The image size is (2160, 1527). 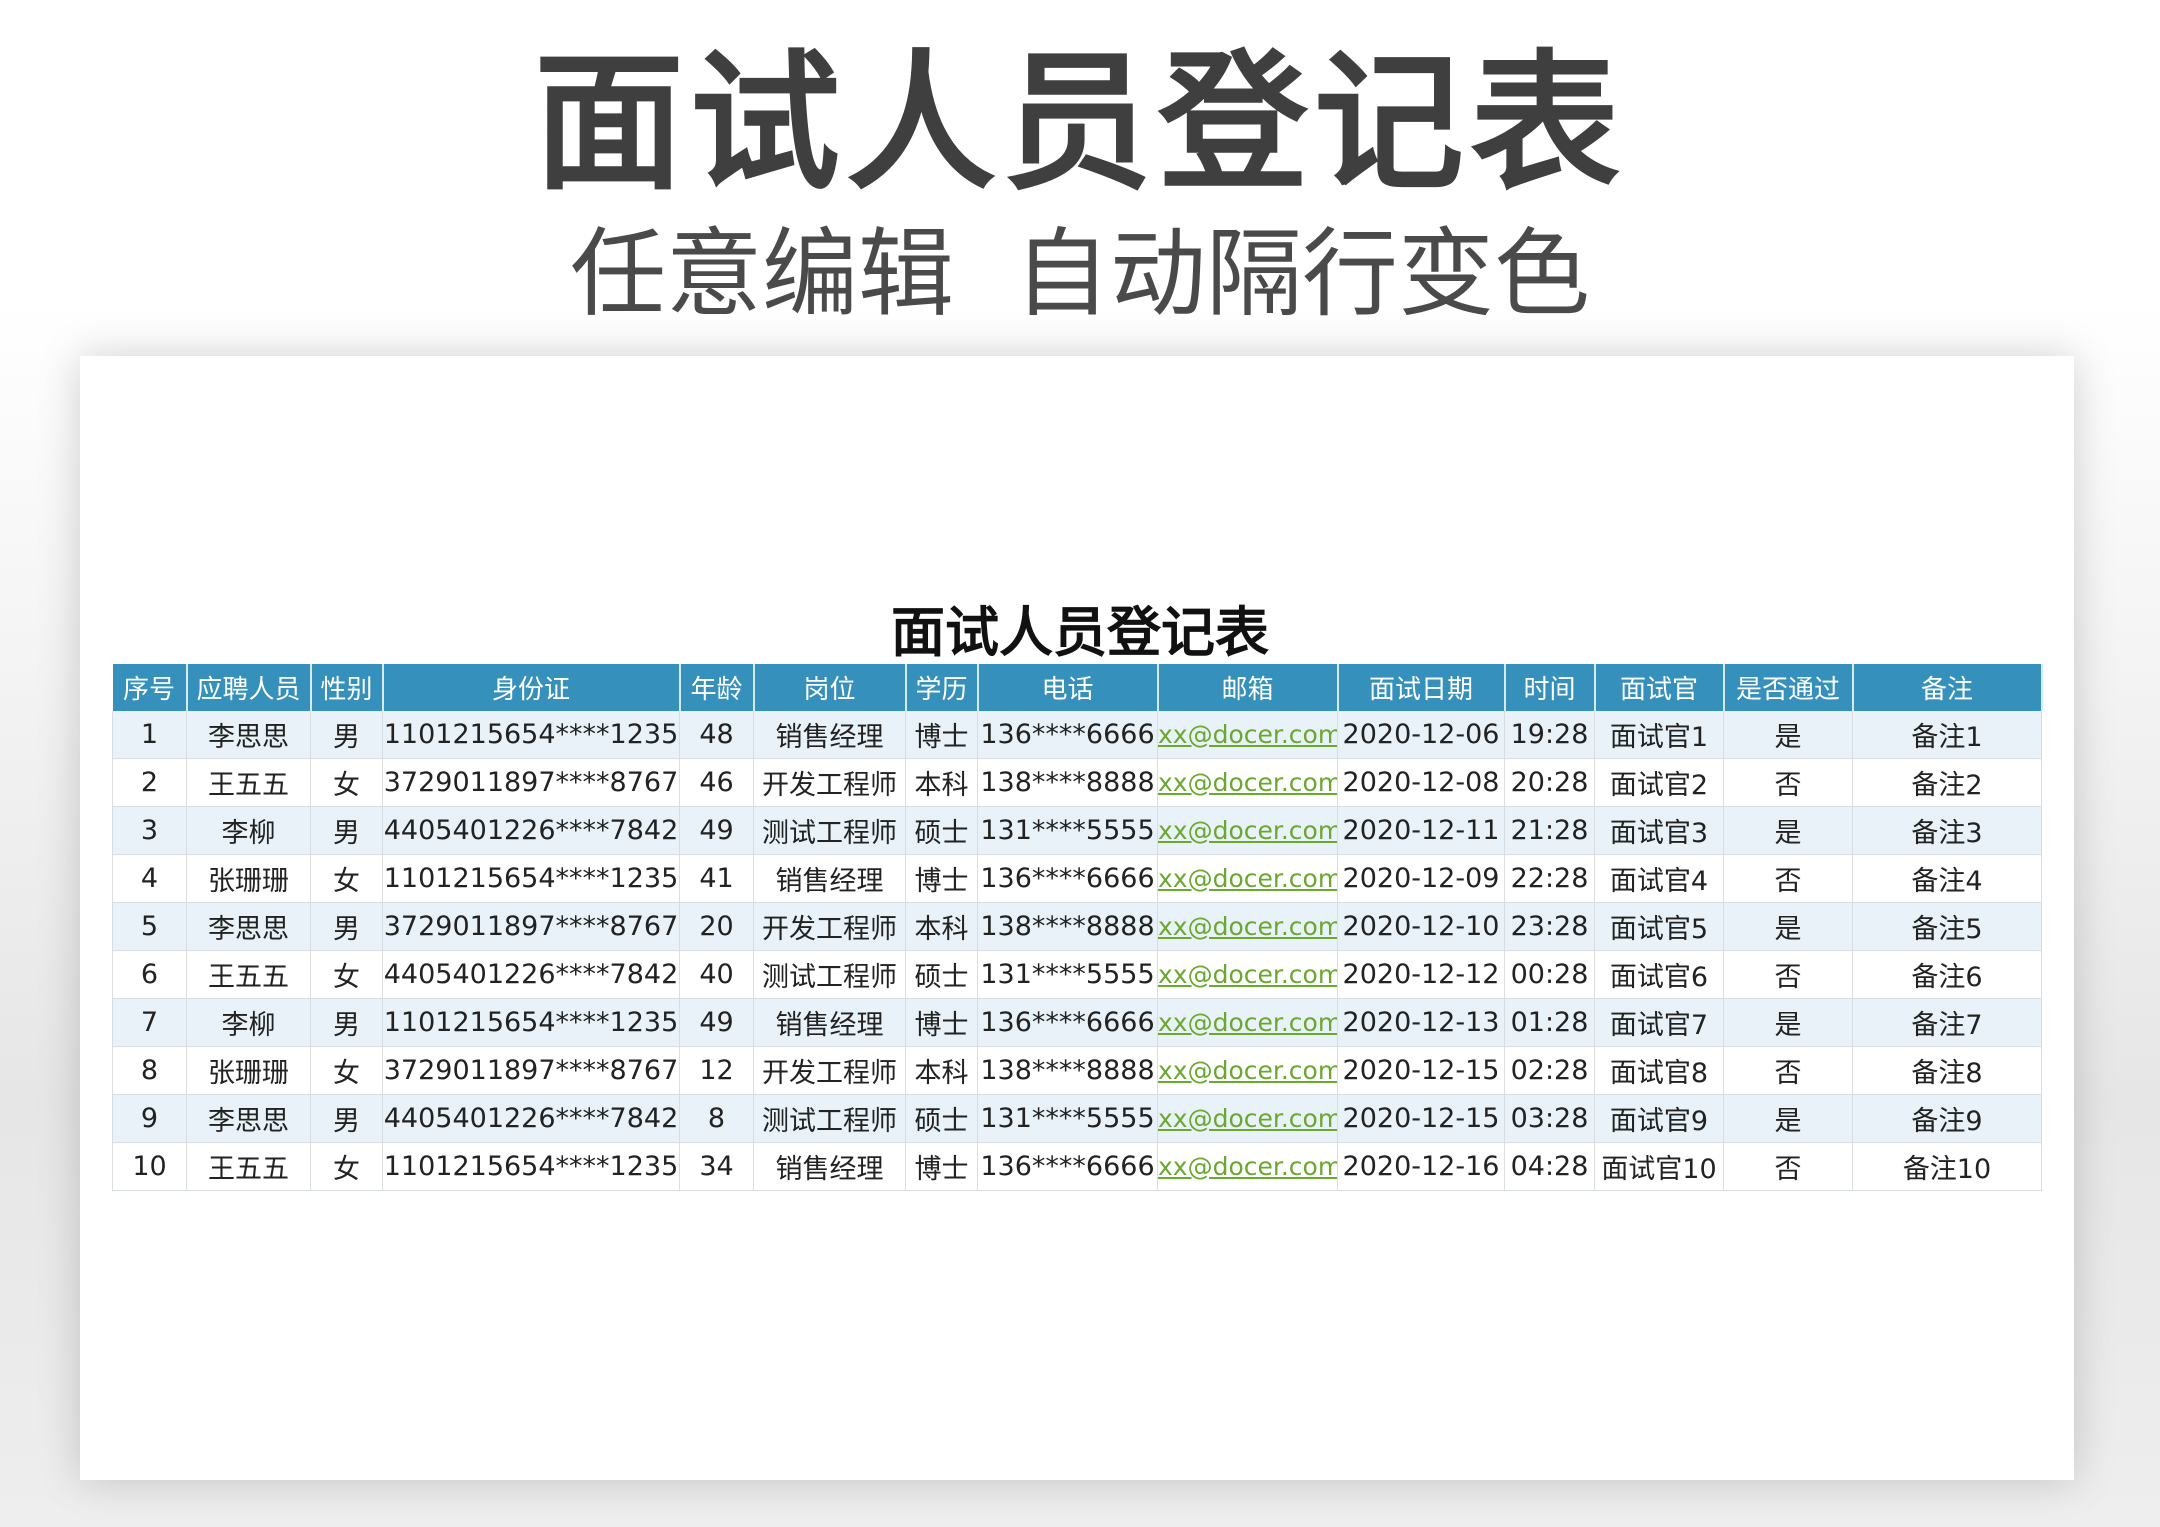 I want to click on cell-seq: 8, so click(x=149, y=1070).